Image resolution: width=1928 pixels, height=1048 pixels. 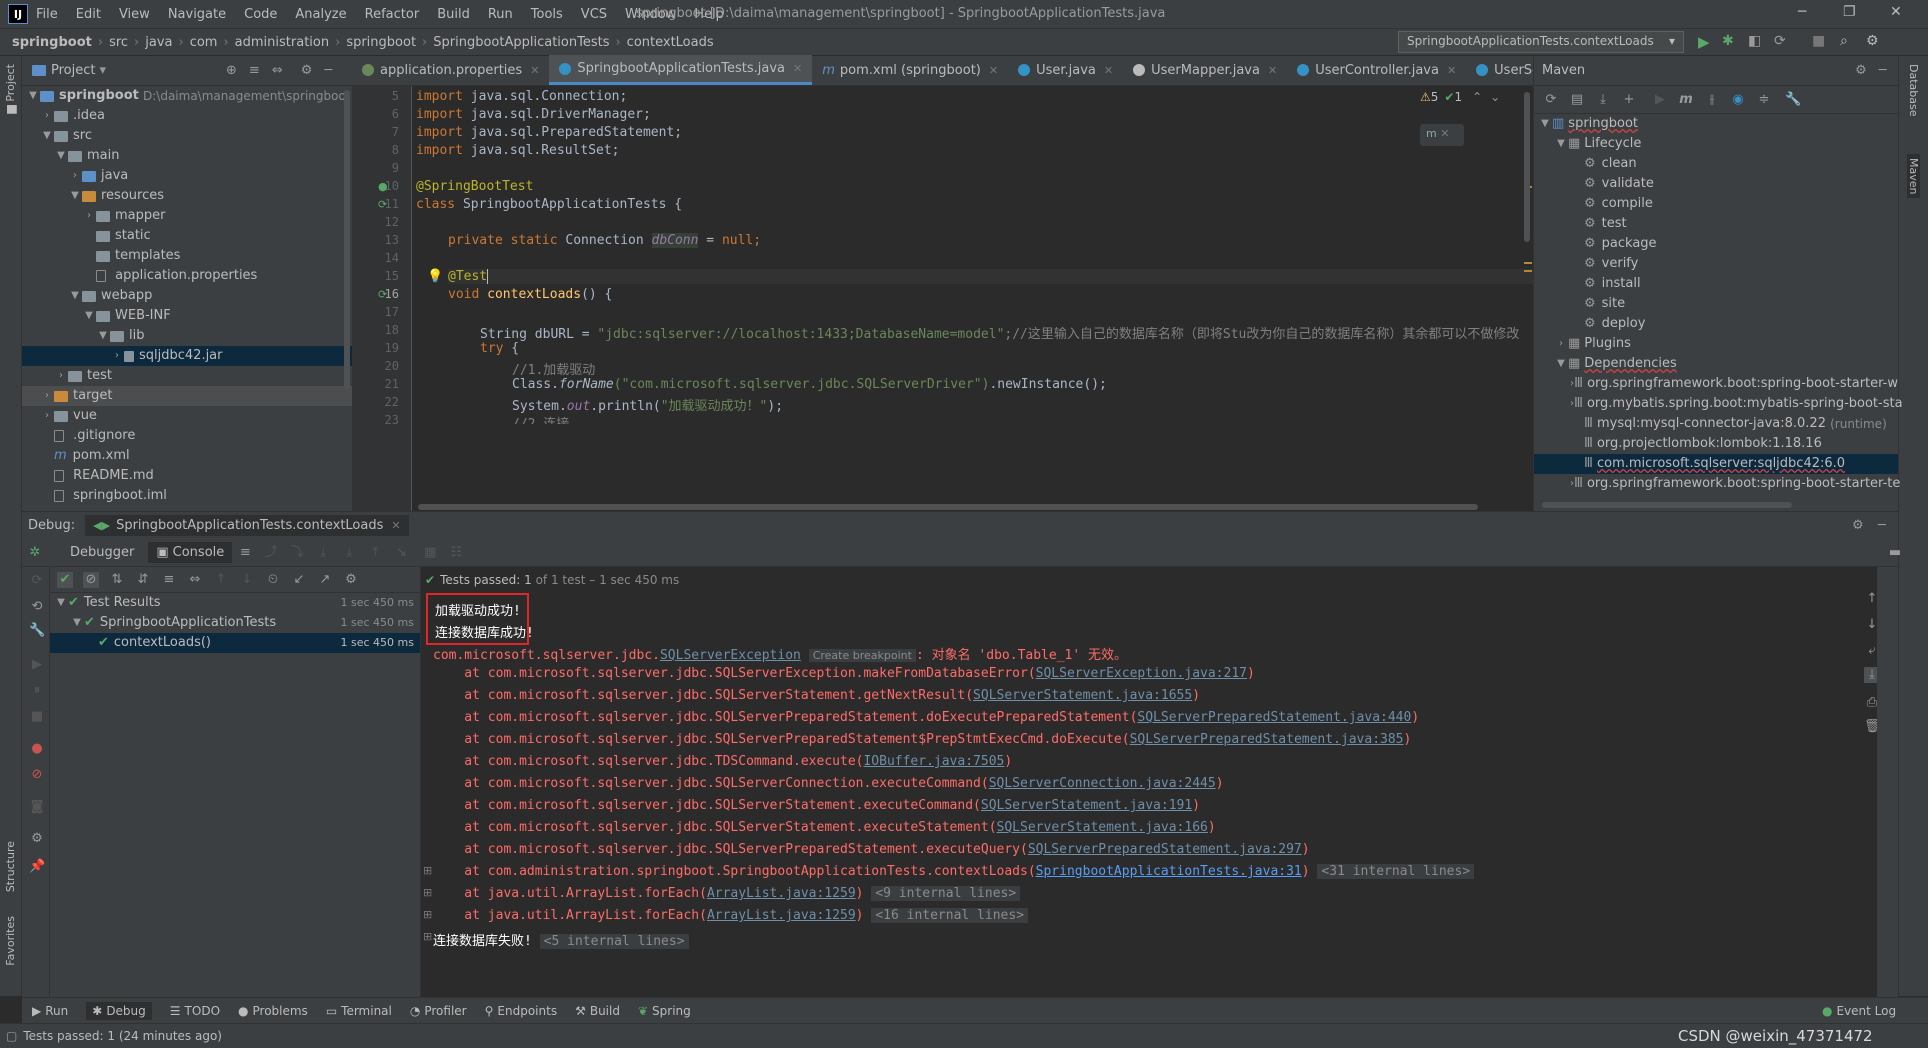 What do you see at coordinates (134, 14) in the screenshot?
I see `menu-view: View` at bounding box center [134, 14].